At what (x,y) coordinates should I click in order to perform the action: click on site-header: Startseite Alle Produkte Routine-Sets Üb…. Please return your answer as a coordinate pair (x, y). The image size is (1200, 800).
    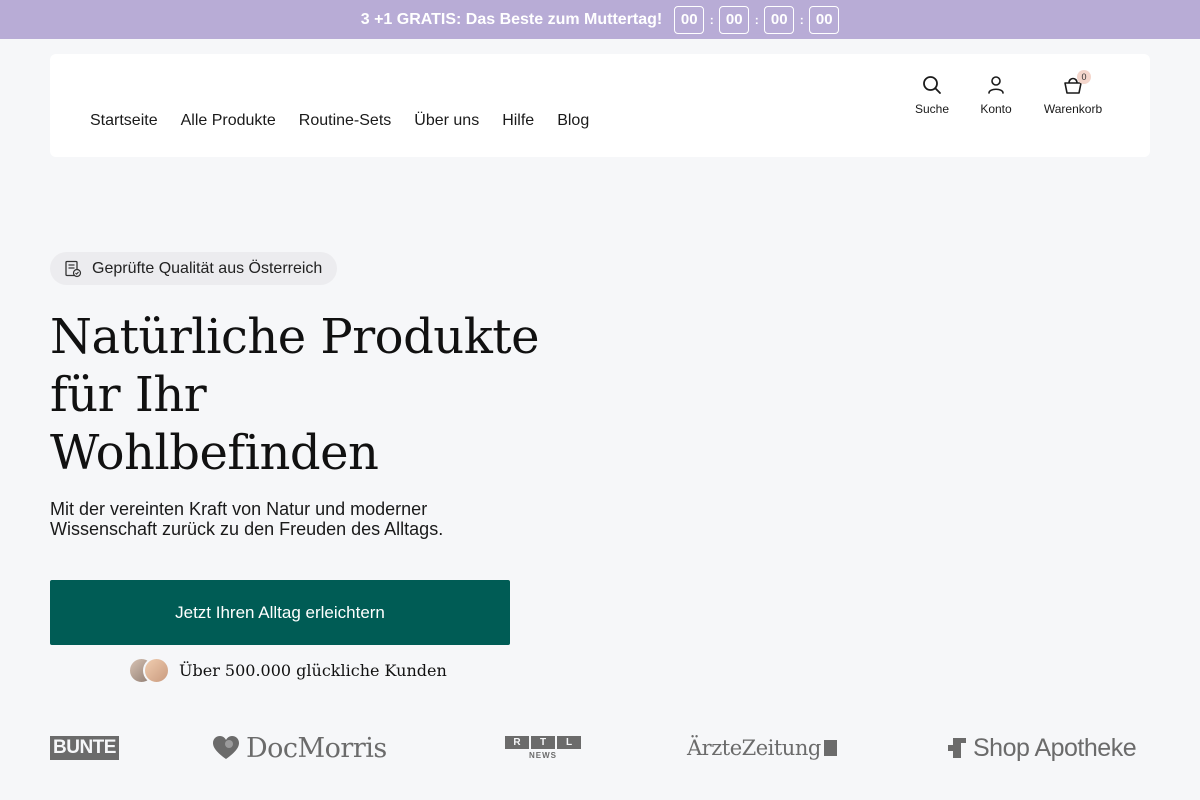
    Looking at the image, I should click on (600, 105).